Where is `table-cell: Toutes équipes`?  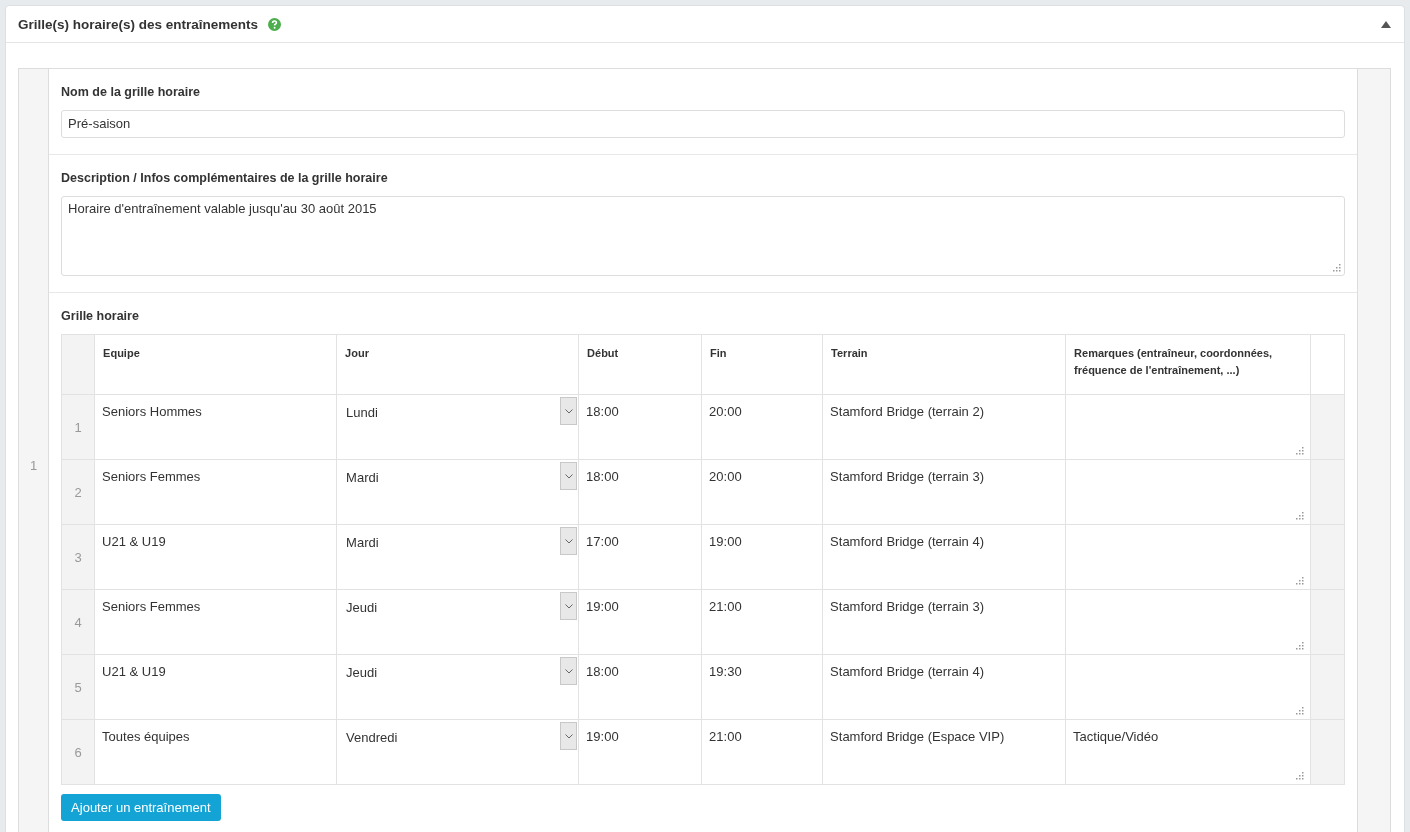
table-cell: Toutes équipes is located at coordinates (215, 752).